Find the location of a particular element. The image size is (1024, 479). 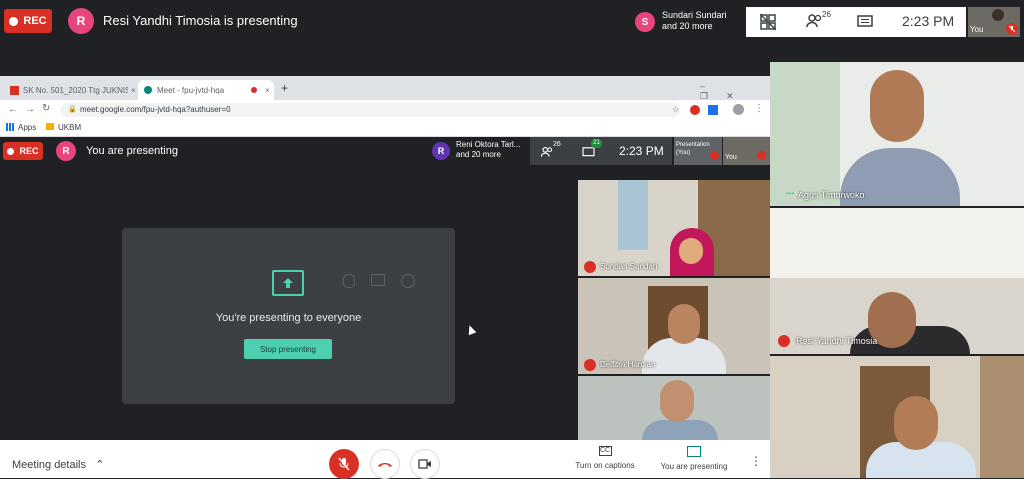

tile-name: Sundari Sundari is located at coordinates (629, 266).